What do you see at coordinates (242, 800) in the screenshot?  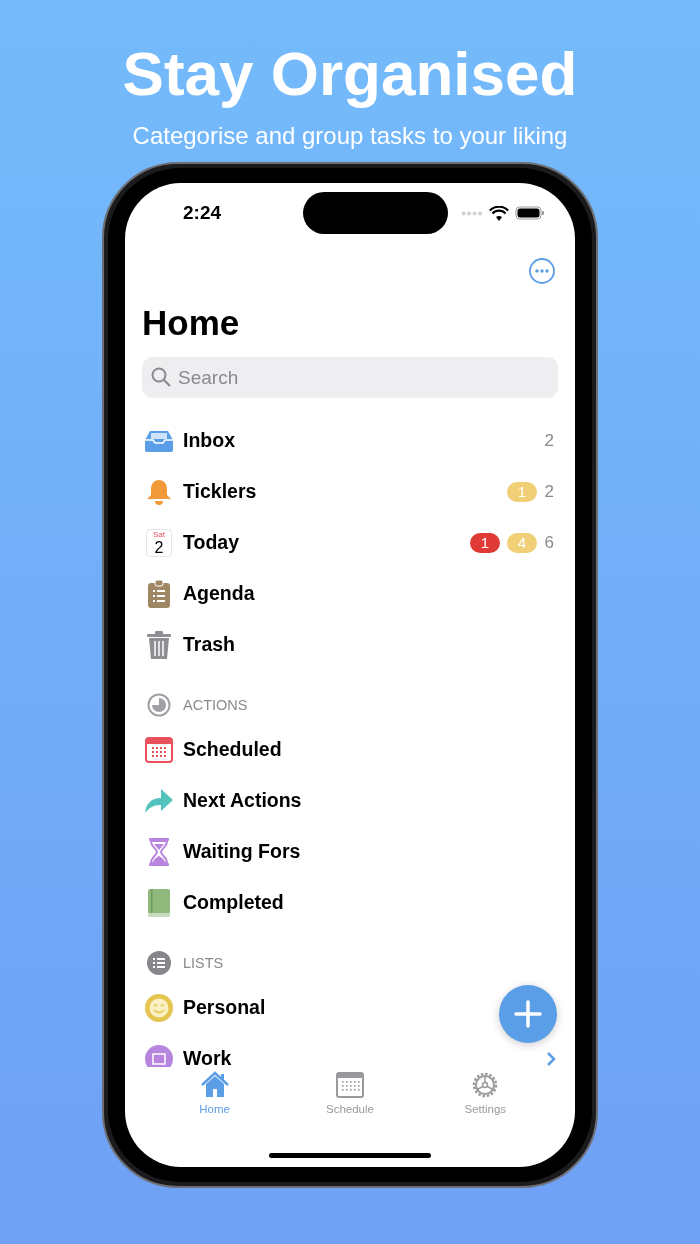 I see `list-item: Next Actions` at bounding box center [242, 800].